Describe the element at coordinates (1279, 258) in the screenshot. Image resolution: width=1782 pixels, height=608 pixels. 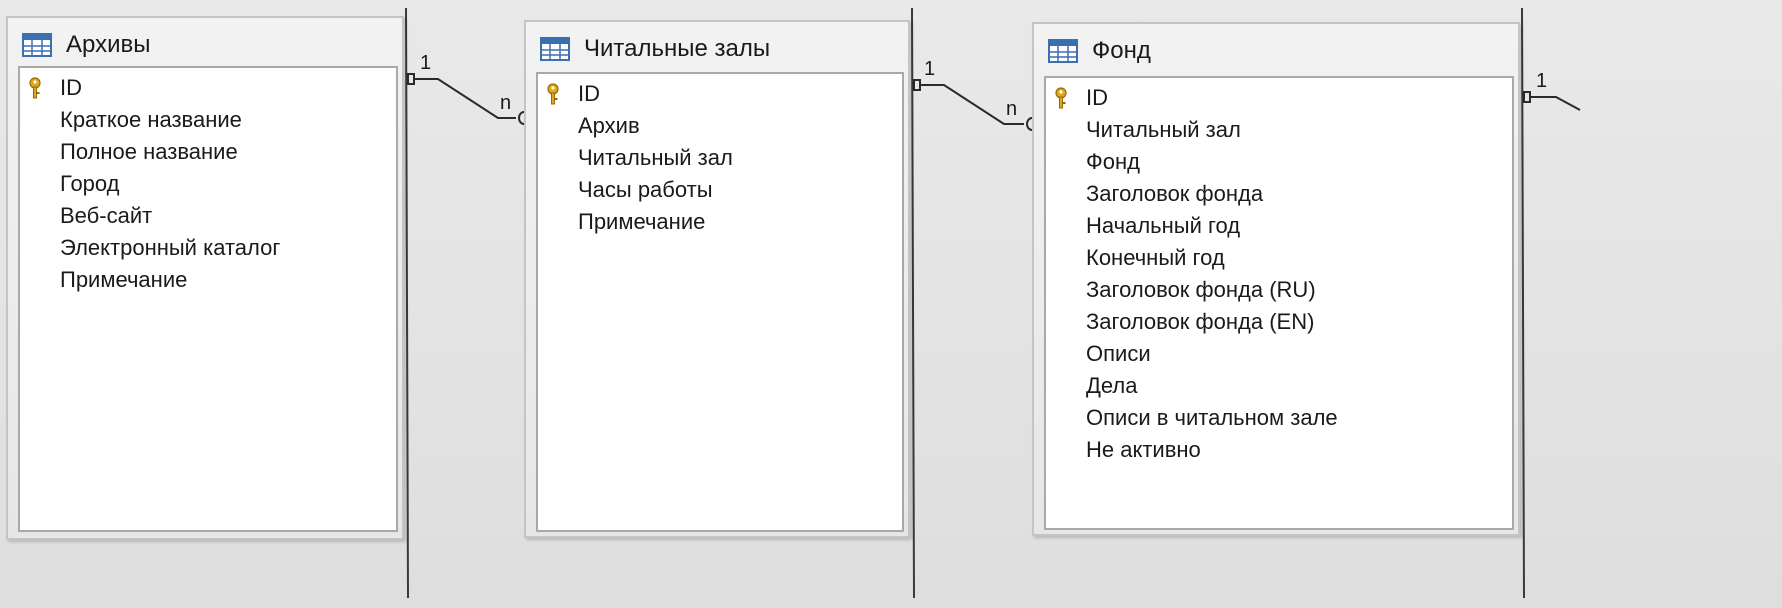
I see `field-row: Конечный год` at that location.